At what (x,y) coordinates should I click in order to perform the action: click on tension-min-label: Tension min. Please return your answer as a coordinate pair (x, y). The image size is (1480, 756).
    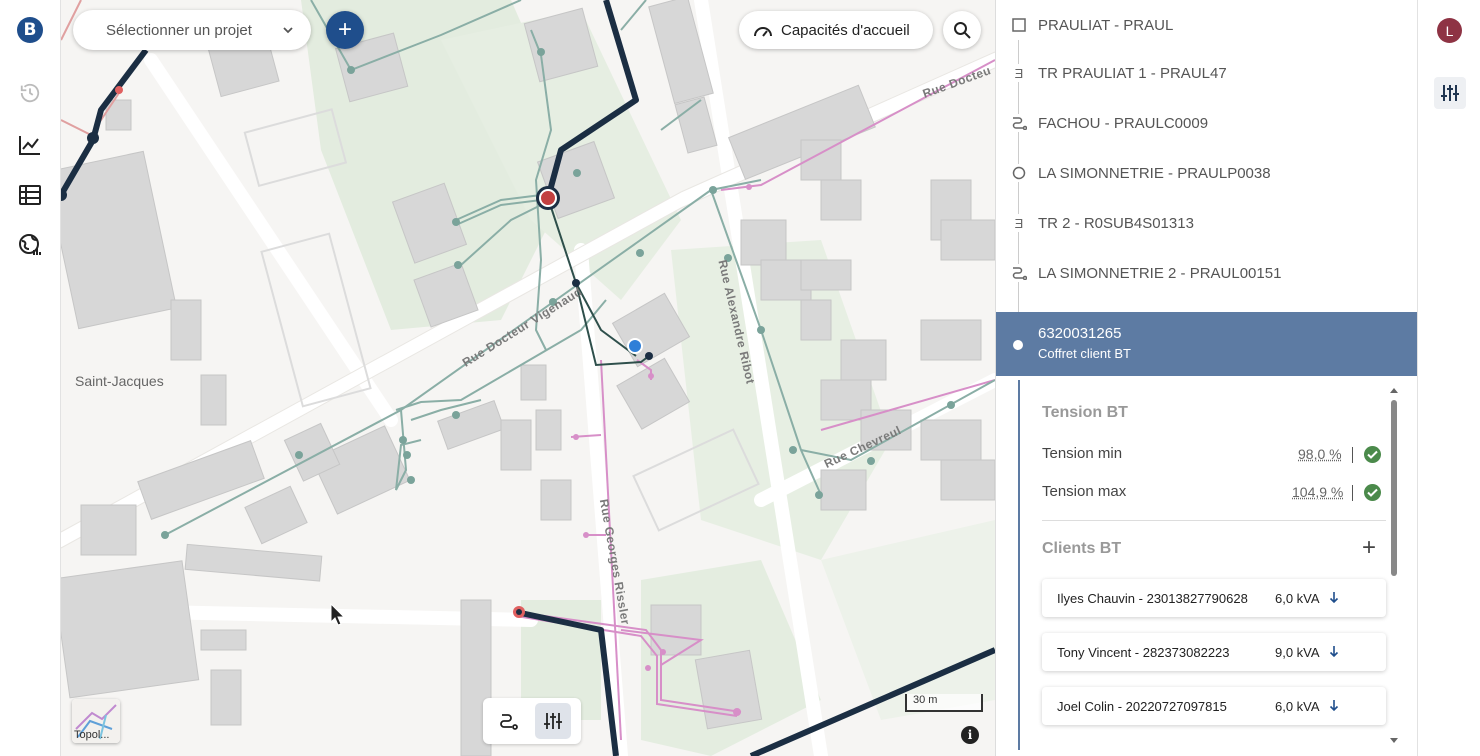
    Looking at the image, I should click on (1082, 453).